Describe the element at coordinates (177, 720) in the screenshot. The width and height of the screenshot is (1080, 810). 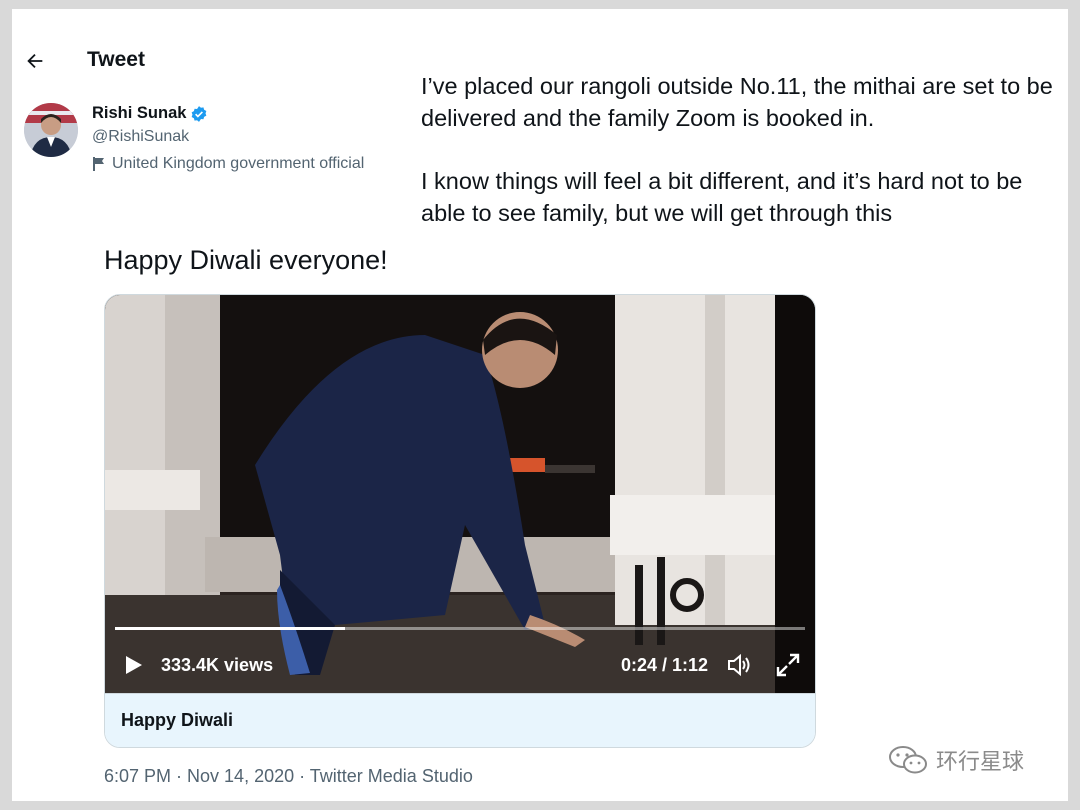
I see `video-caption: Happy Diwali` at that location.